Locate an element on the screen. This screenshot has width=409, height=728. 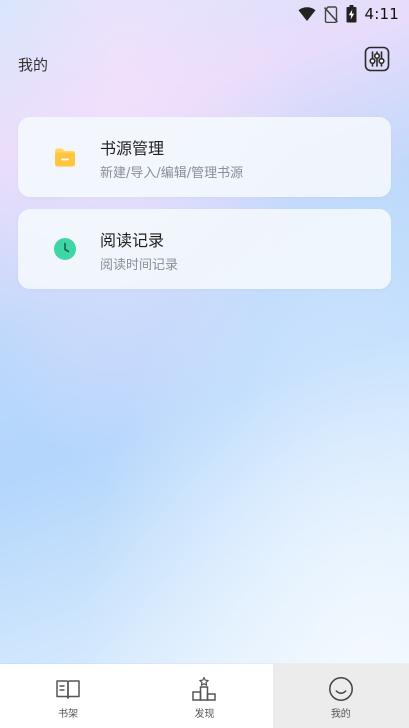
status-clock: 4:11 is located at coordinates (381, 14).